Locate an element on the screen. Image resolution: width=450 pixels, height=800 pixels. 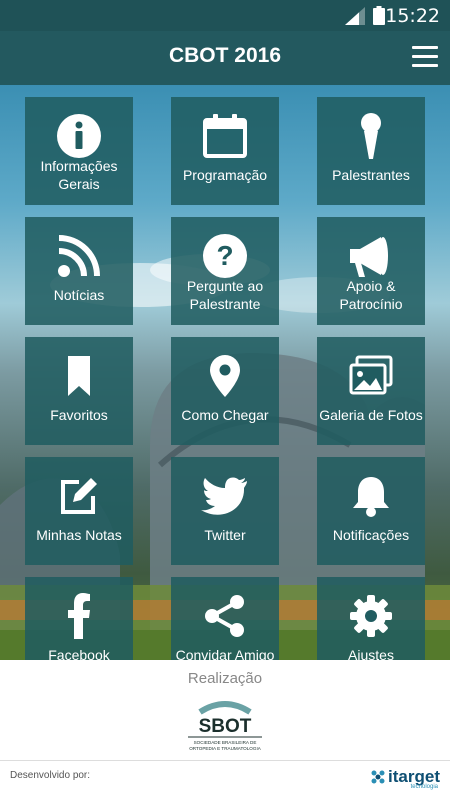
share-icon is located at coordinates (225, 616).